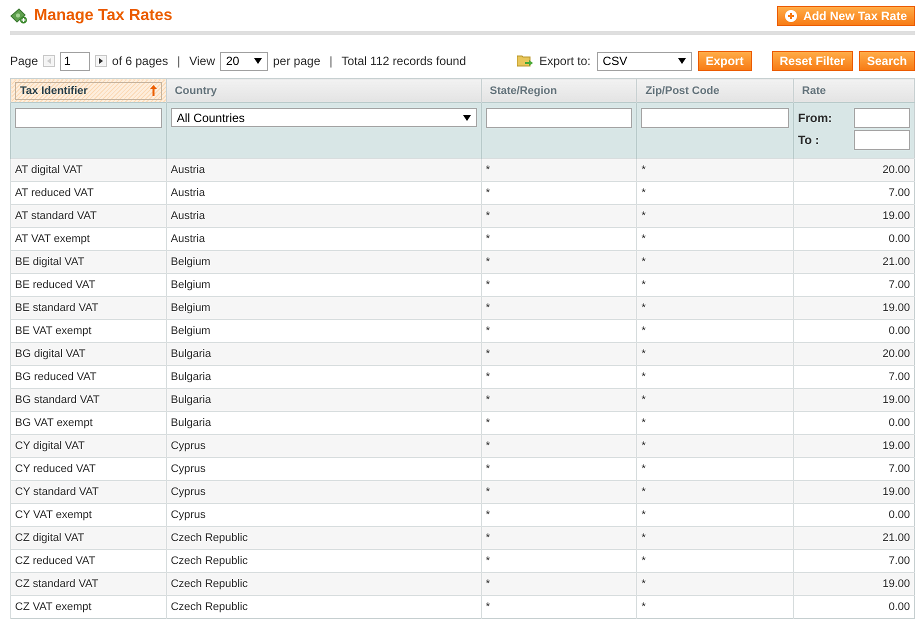  Describe the element at coordinates (323, 117) in the screenshot. I see `filter-dropdown: All Countries` at that location.